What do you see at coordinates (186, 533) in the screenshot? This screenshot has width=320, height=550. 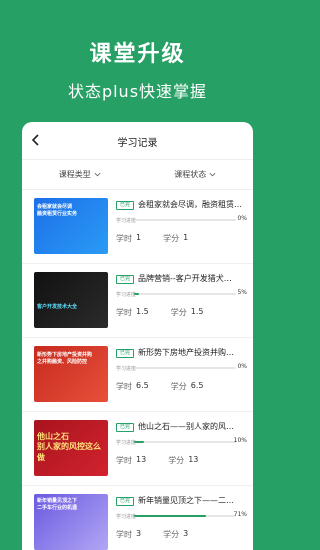 I see `credits-value: 3` at bounding box center [186, 533].